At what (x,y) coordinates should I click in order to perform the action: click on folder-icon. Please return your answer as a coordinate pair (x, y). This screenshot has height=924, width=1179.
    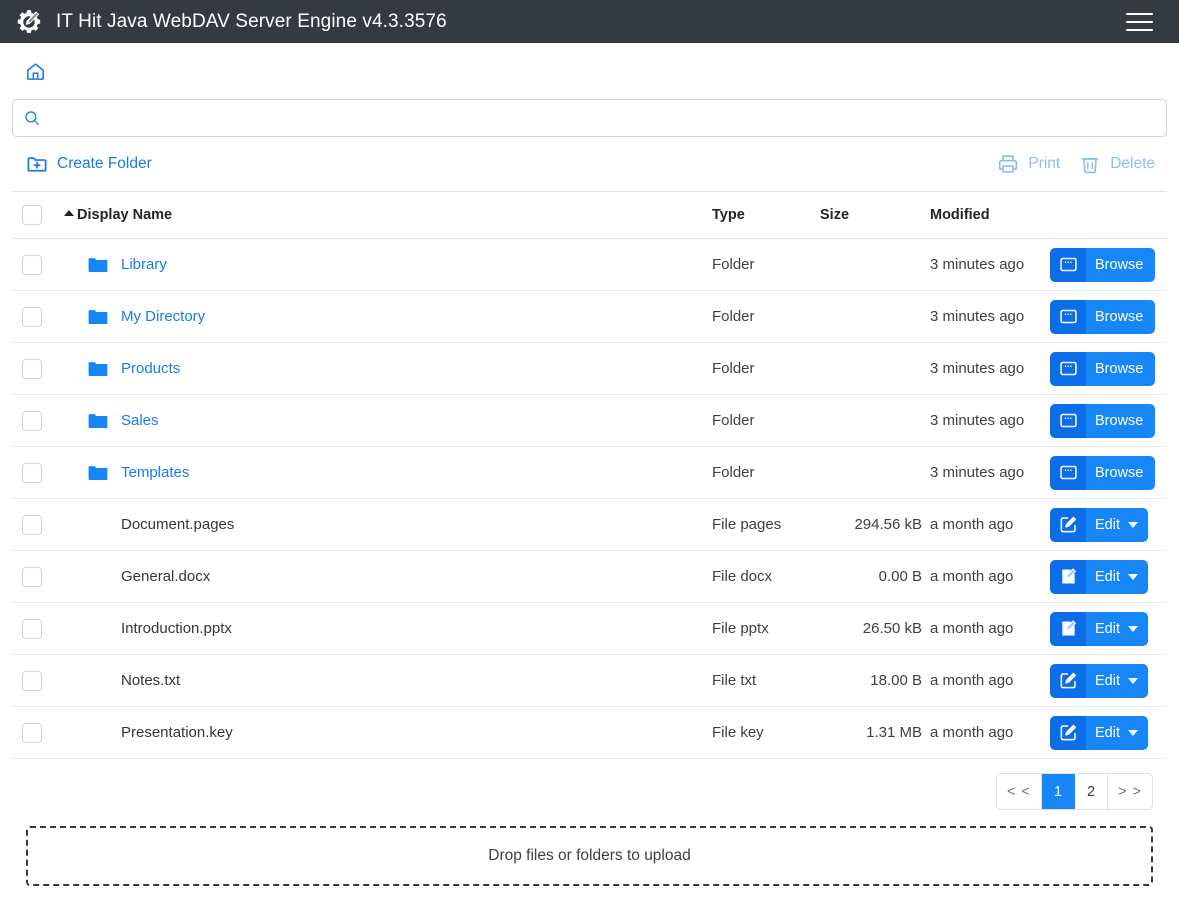
    Looking at the image, I should click on (98, 472).